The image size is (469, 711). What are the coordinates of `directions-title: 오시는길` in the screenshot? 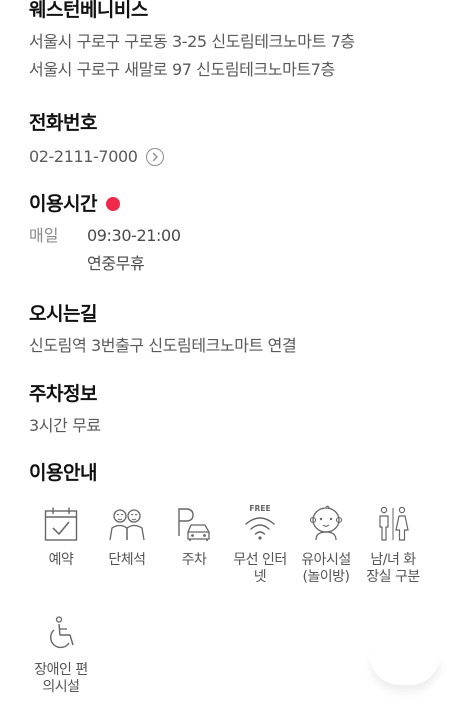 It's located at (63, 314).